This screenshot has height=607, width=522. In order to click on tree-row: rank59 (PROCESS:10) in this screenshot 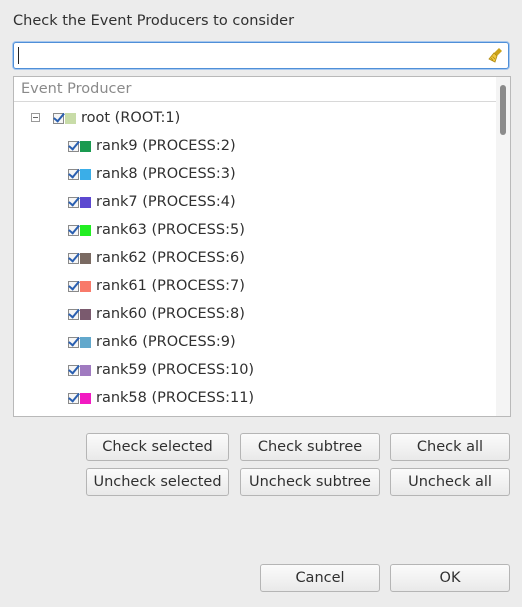, I will do `click(161, 370)`.